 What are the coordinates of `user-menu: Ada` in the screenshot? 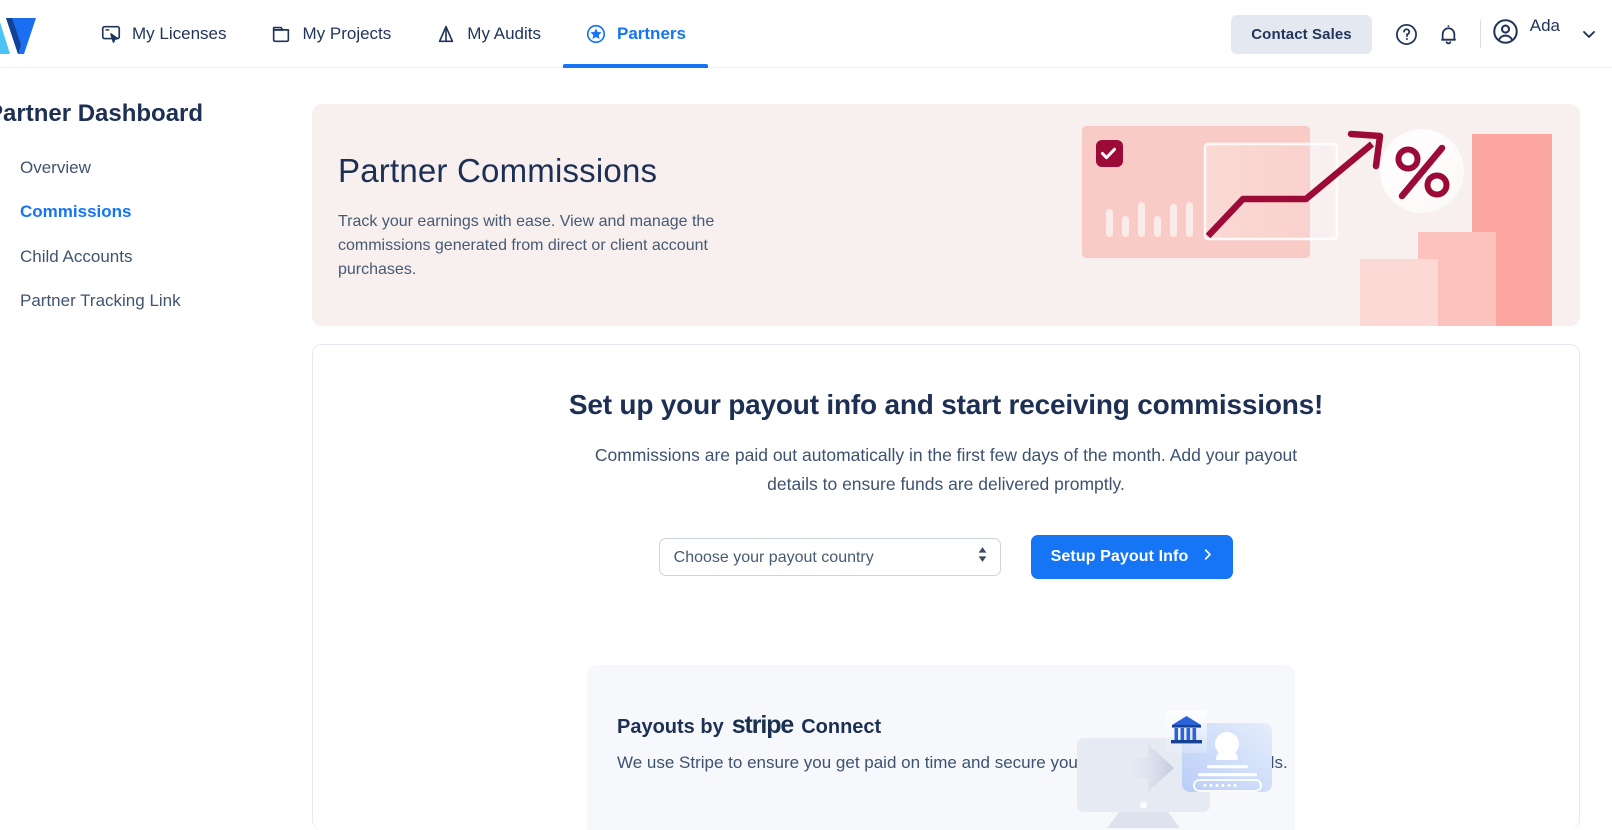 It's located at (1528, 33).